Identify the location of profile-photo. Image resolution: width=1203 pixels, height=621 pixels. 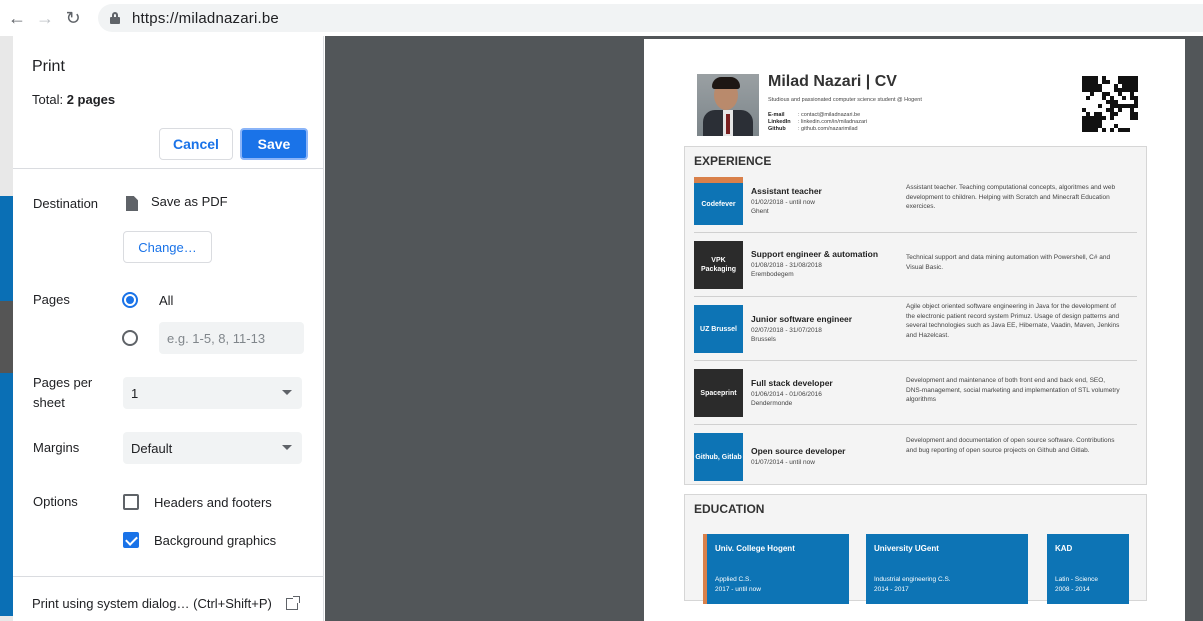
(728, 105).